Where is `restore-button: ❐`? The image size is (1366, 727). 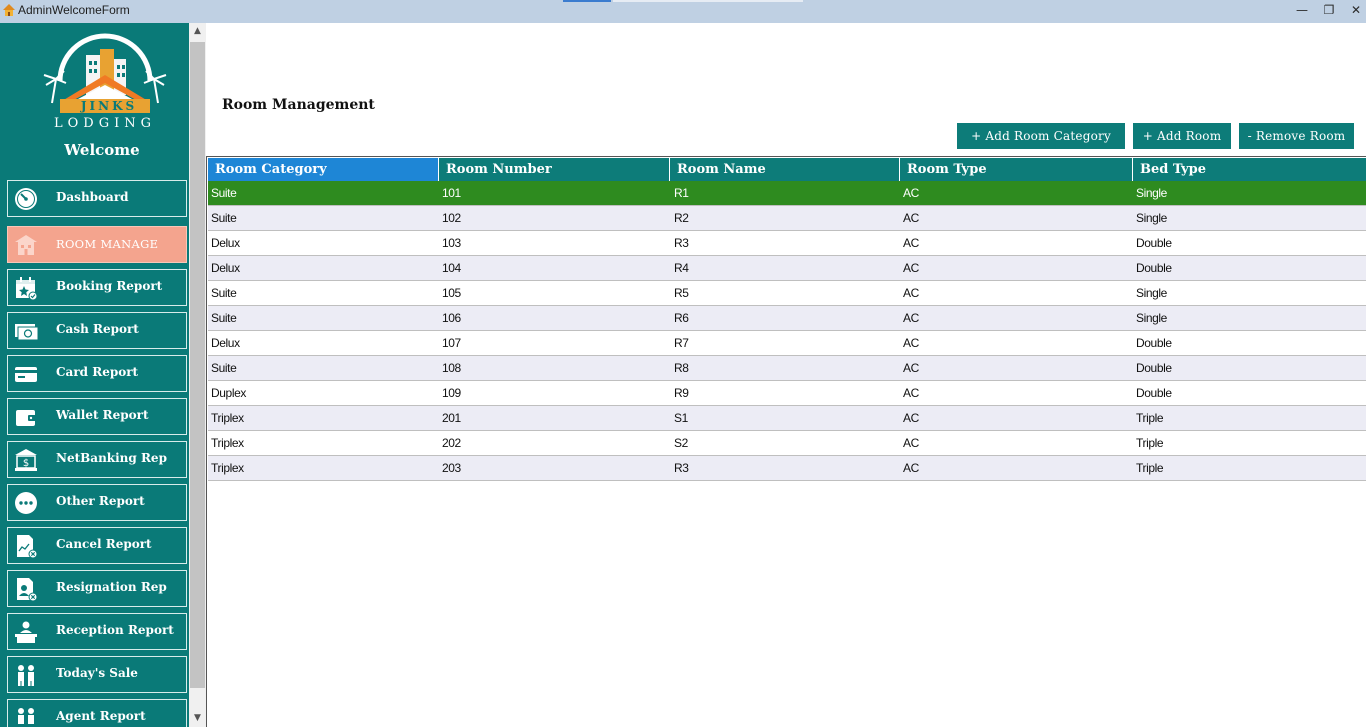
restore-button: ❐ is located at coordinates (1329, 10).